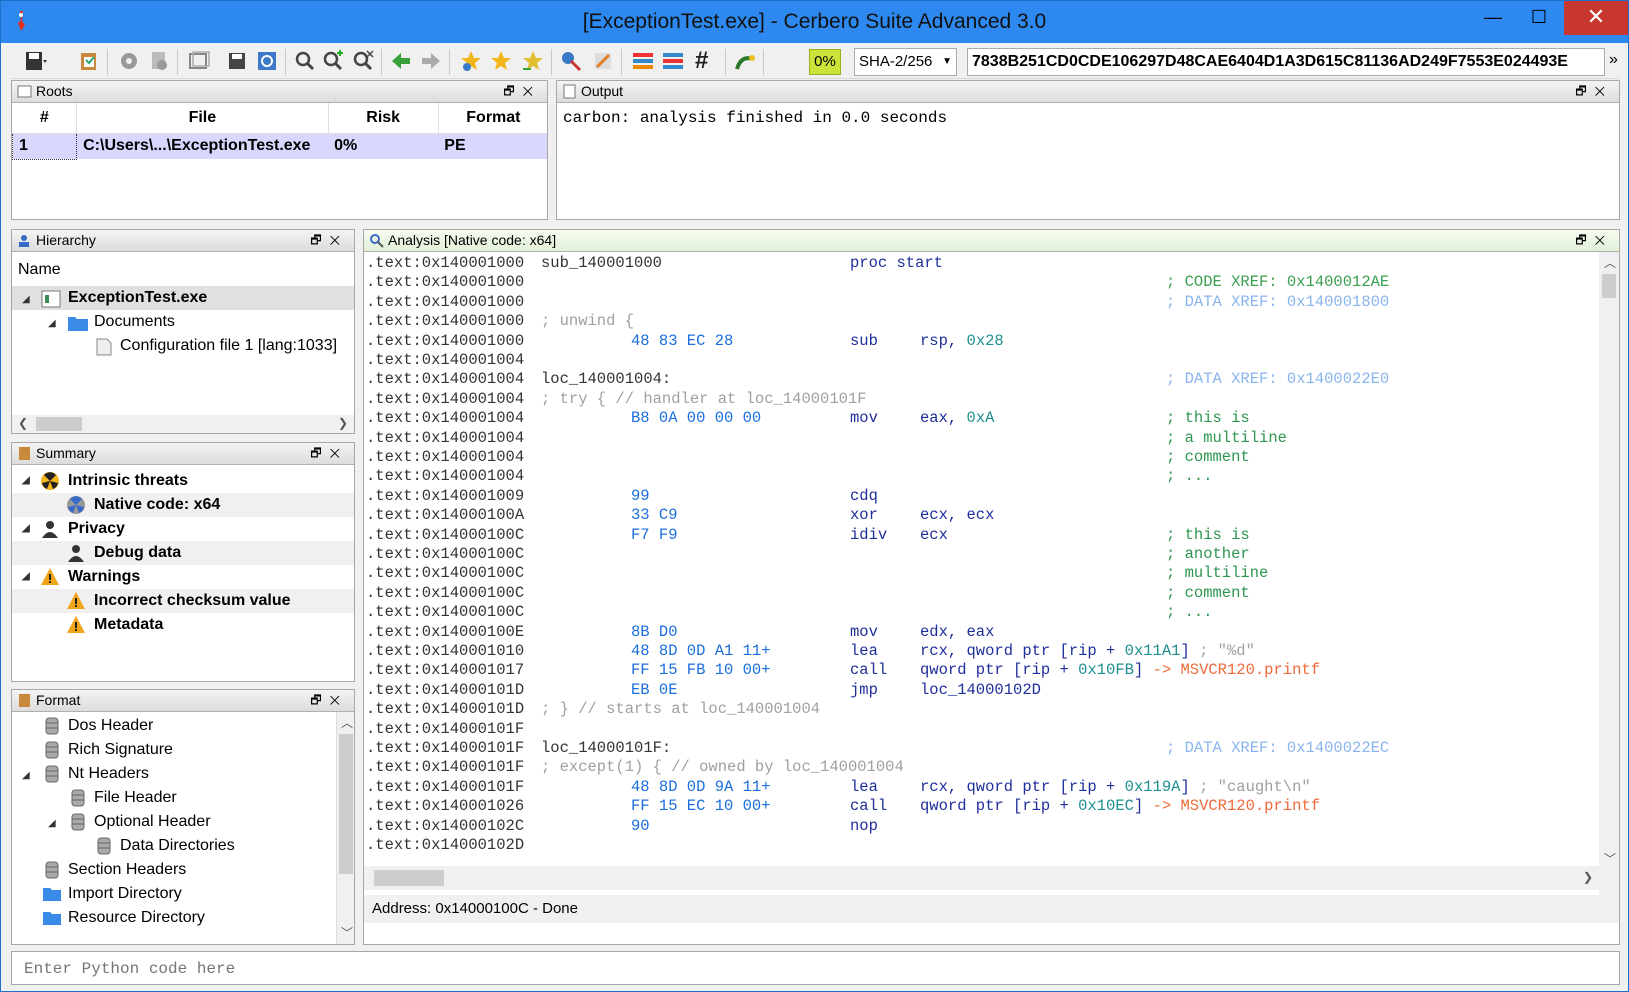 This screenshot has width=1629, height=992. I want to click on code-line: .text:0x140001000 sub_140001000 proc start, so click(981, 263).